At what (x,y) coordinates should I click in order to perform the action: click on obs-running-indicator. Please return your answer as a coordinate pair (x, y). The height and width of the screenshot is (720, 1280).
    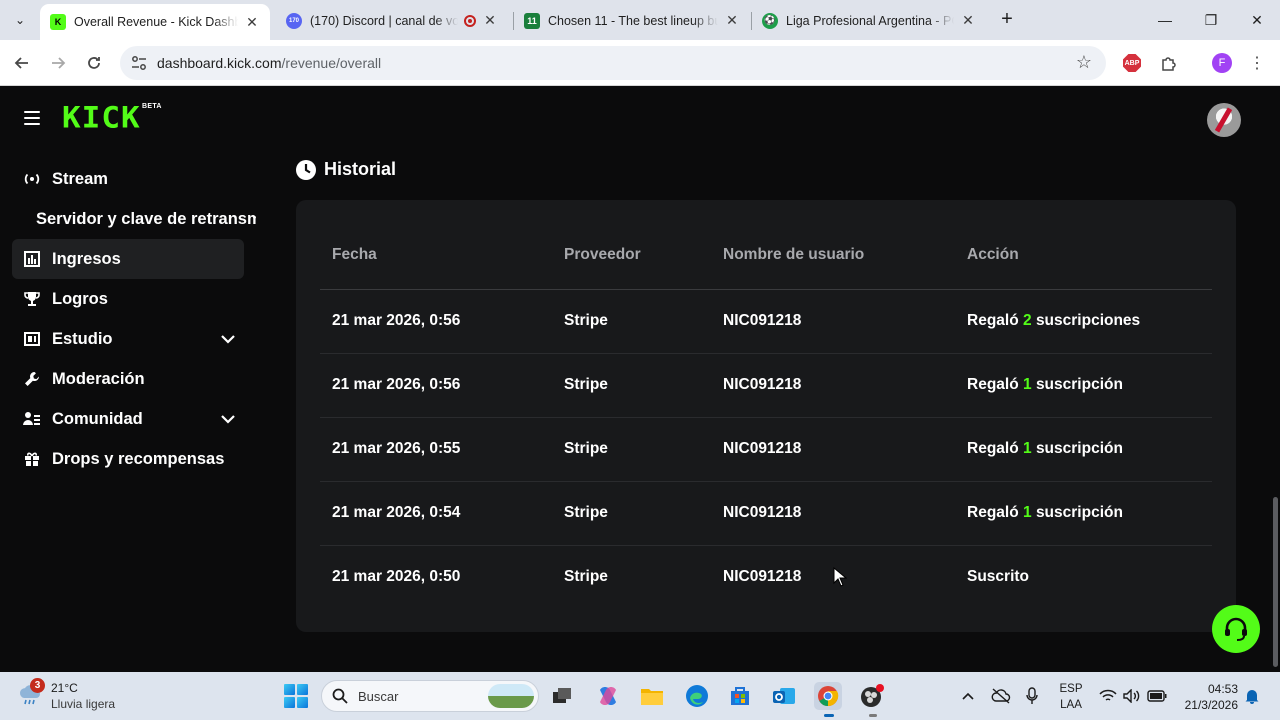
    Looking at the image, I should click on (873, 715).